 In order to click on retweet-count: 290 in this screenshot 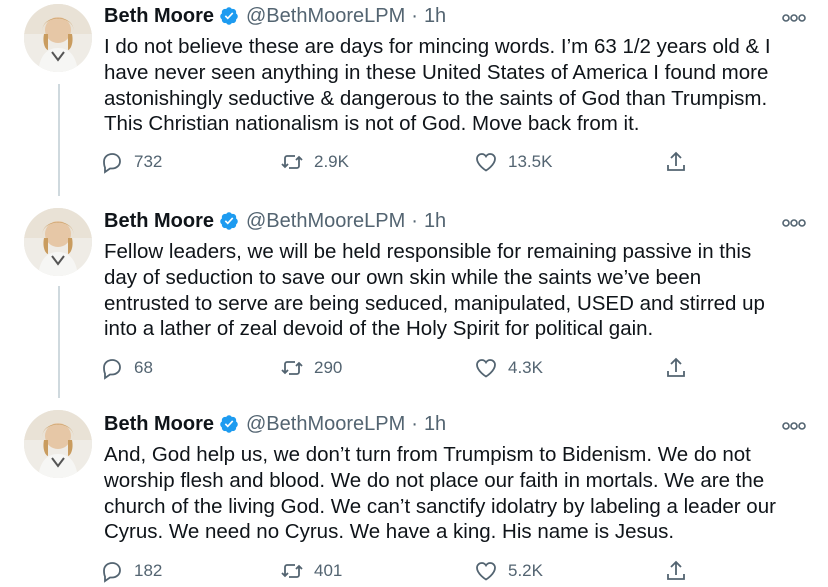, I will do `click(328, 367)`.